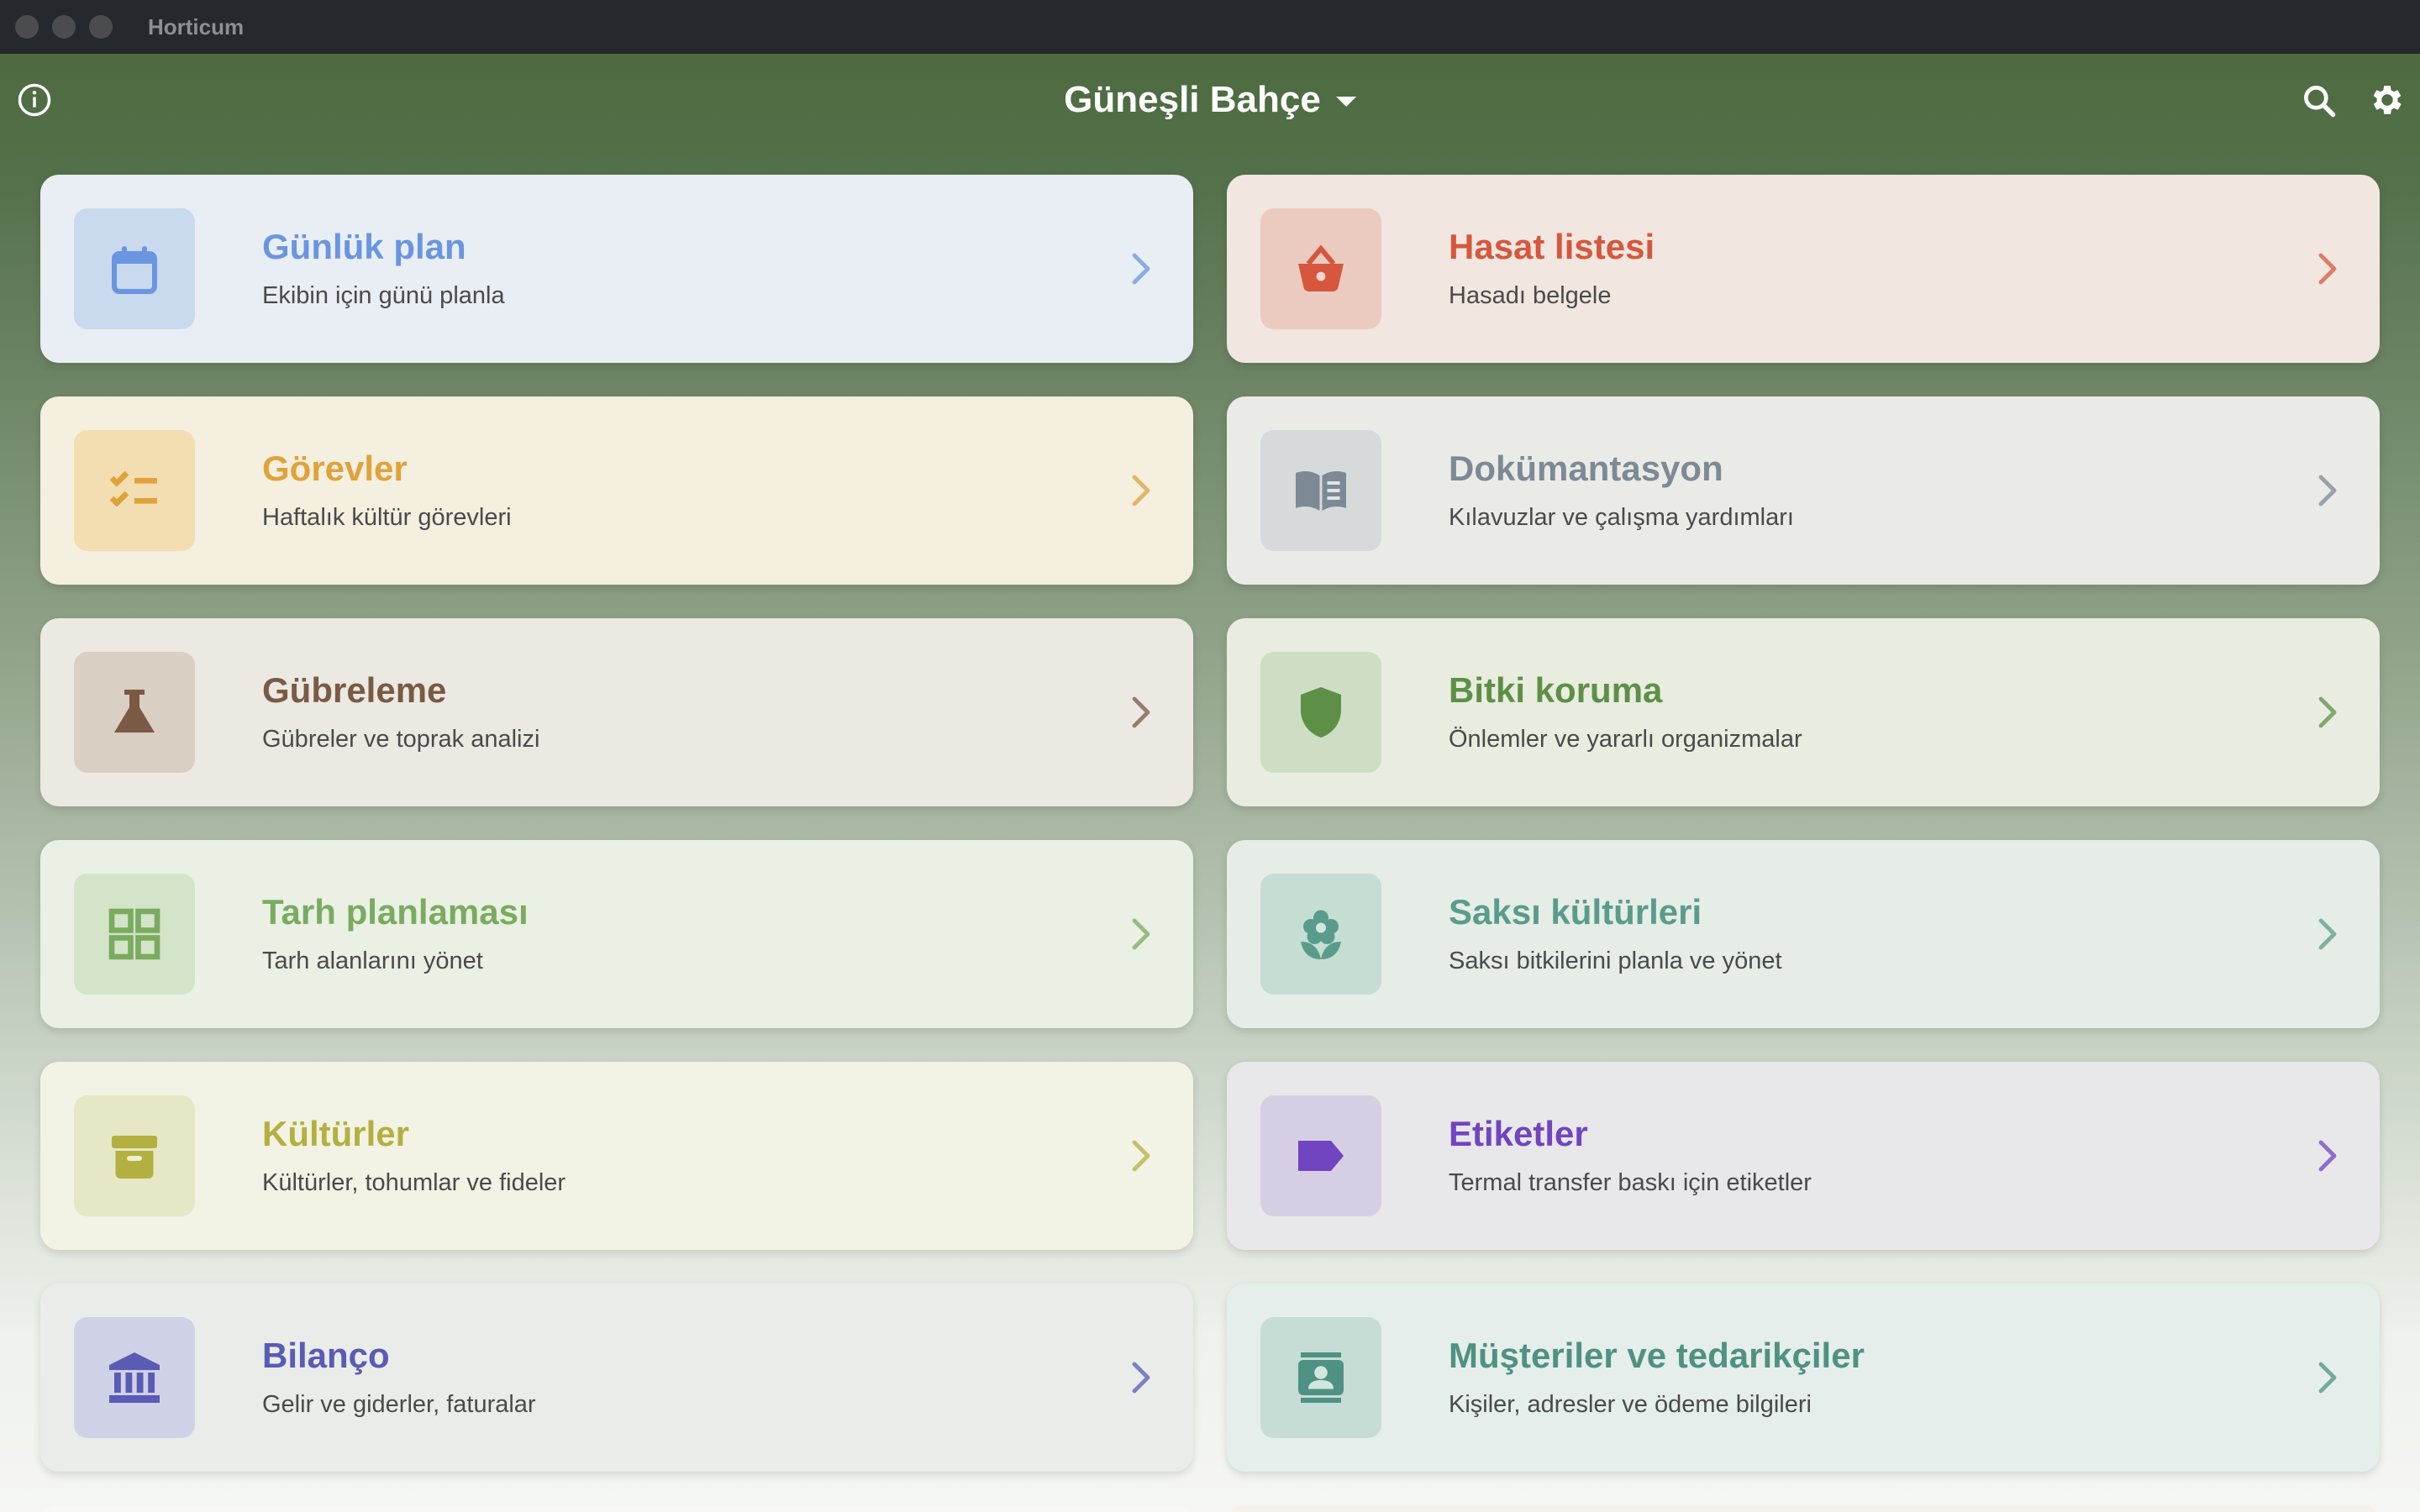 The image size is (2420, 1512). I want to click on card-subtitle: Ekibin için günü planla, so click(383, 295).